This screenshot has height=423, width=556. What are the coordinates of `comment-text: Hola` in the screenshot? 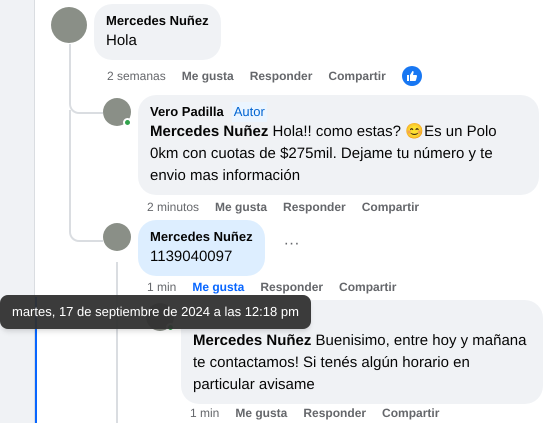 It's located at (122, 41).